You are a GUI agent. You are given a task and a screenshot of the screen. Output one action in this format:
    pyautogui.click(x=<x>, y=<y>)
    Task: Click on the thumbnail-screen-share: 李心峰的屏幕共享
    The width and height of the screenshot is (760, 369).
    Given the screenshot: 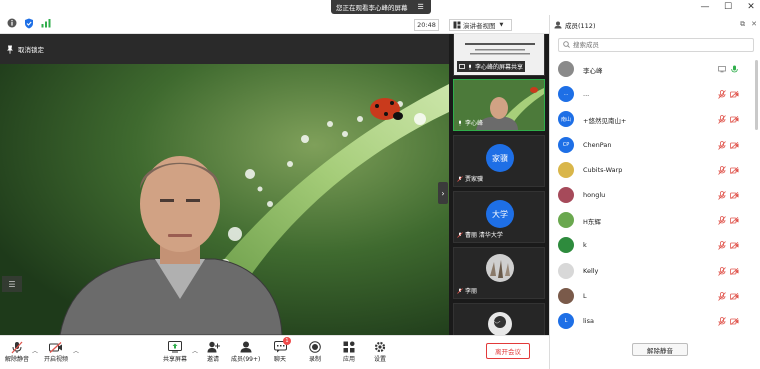 What is the action you would take?
    pyautogui.click(x=499, y=55)
    